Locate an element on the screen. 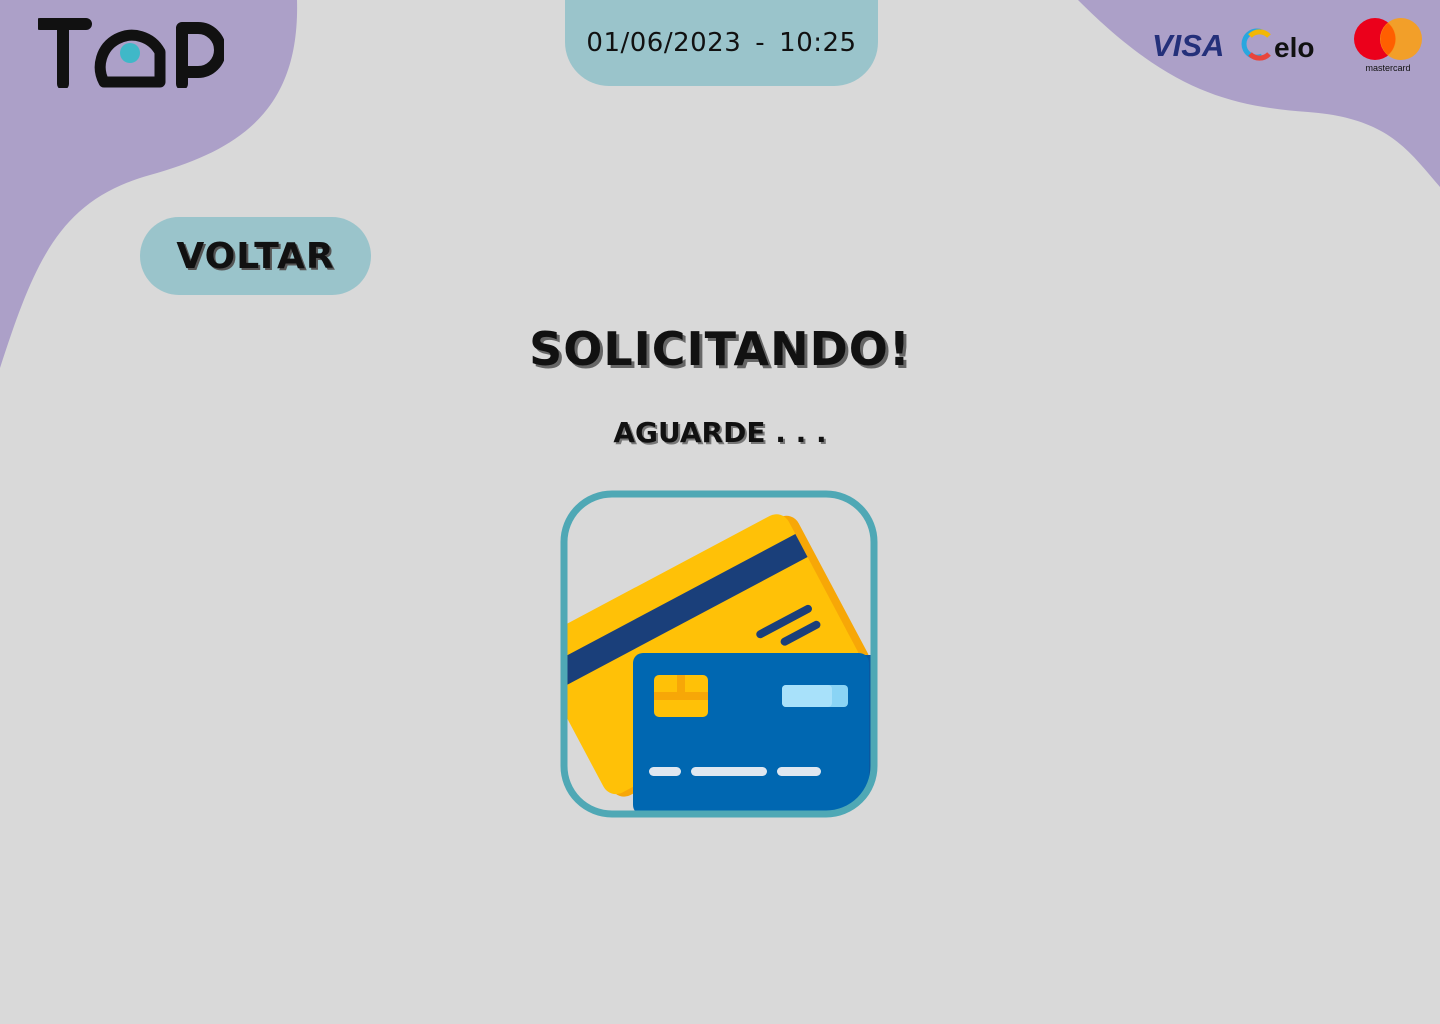  time-text: 10:25 is located at coordinates (818, 43).